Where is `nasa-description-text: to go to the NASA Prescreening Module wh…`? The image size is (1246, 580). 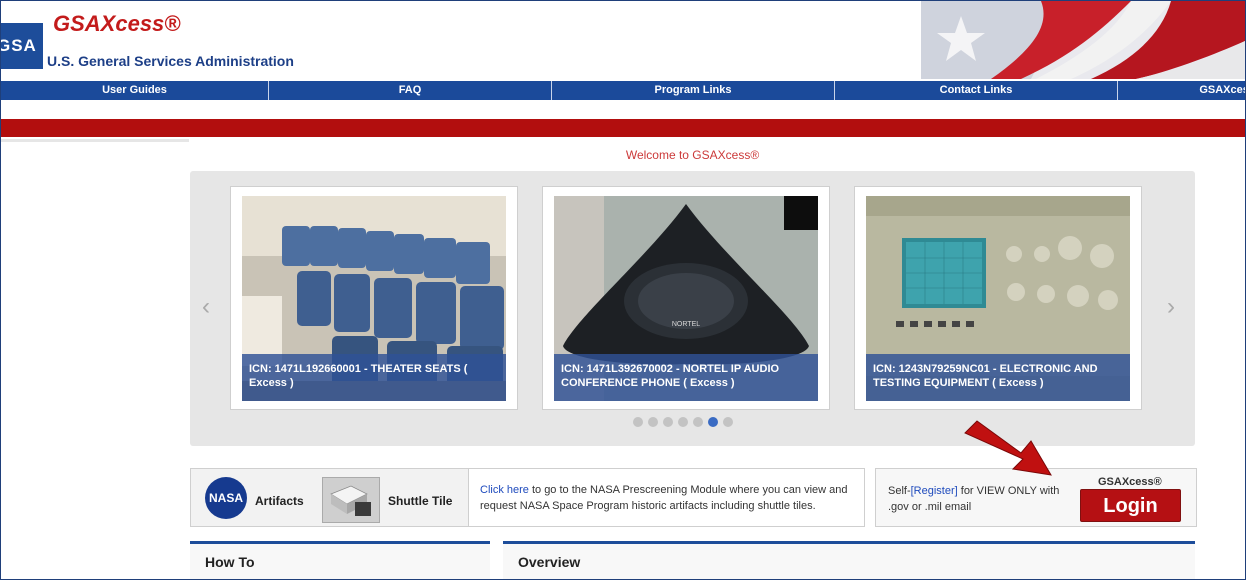
nasa-description-text: to go to the NASA Prescreening Module wh… is located at coordinates (664, 498).